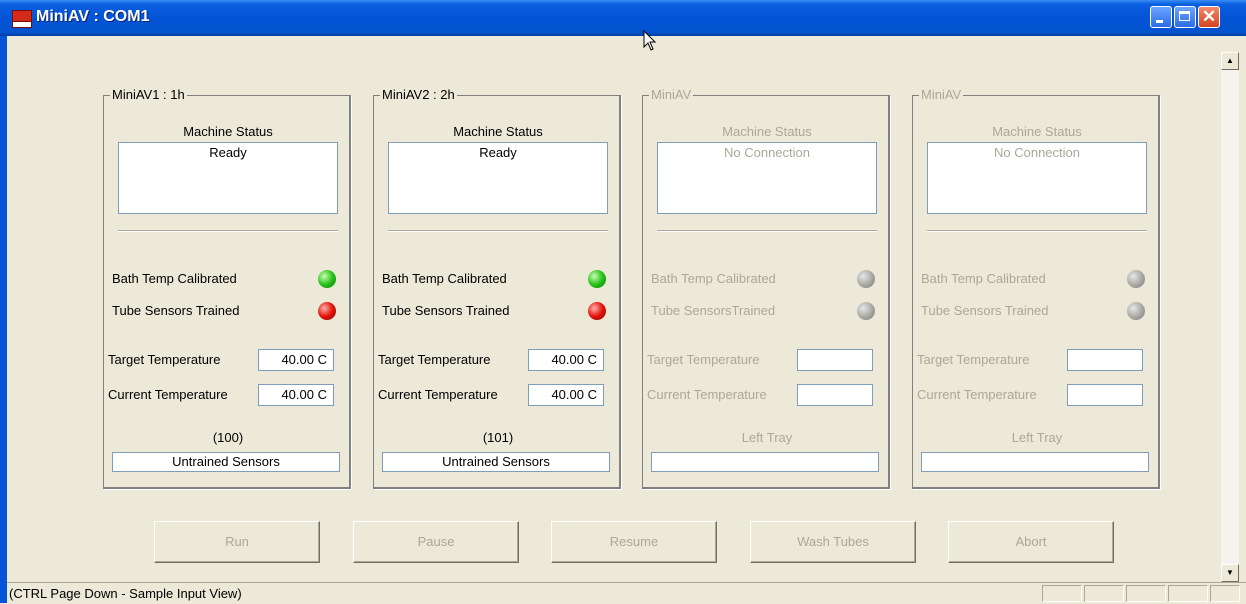 Image resolution: width=1246 pixels, height=604 pixels. Describe the element at coordinates (833, 542) in the screenshot. I see `wash-tubes-button: Wash Tubes` at that location.